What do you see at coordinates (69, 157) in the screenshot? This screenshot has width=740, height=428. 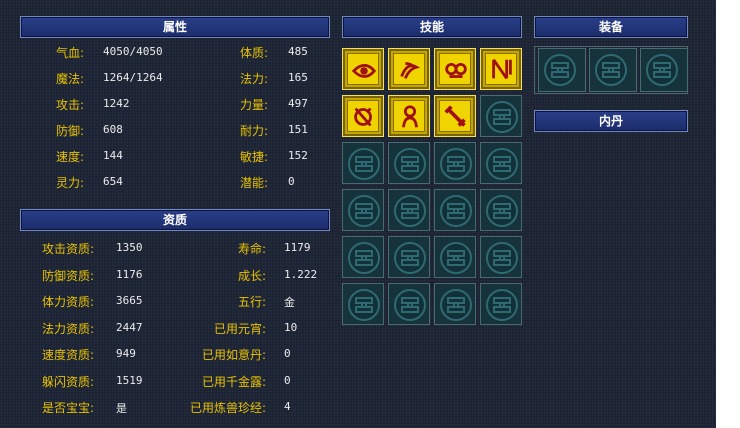 I see `attr-label: 速度:` at bounding box center [69, 157].